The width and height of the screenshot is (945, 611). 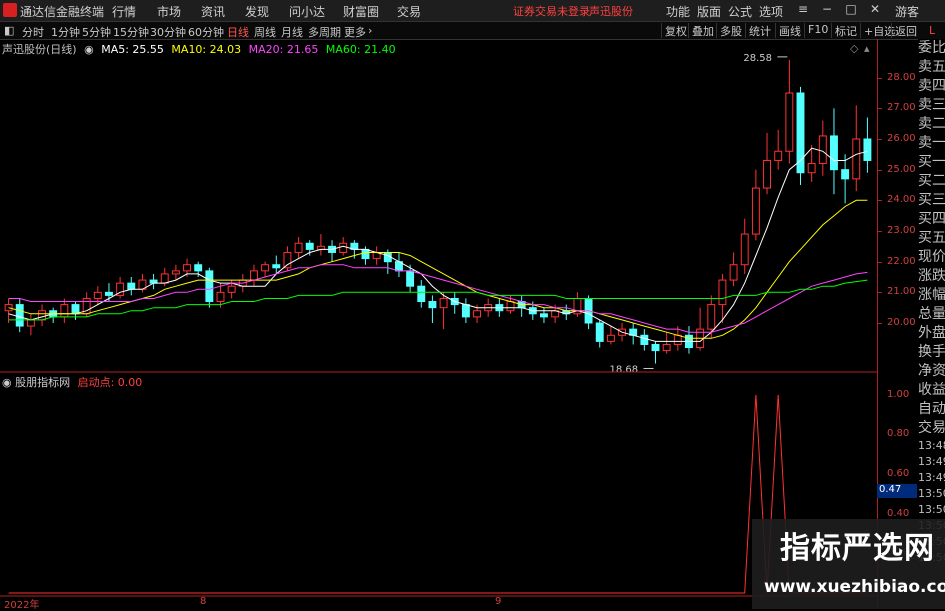 I want to click on x-label-sep: 9, so click(x=498, y=601).